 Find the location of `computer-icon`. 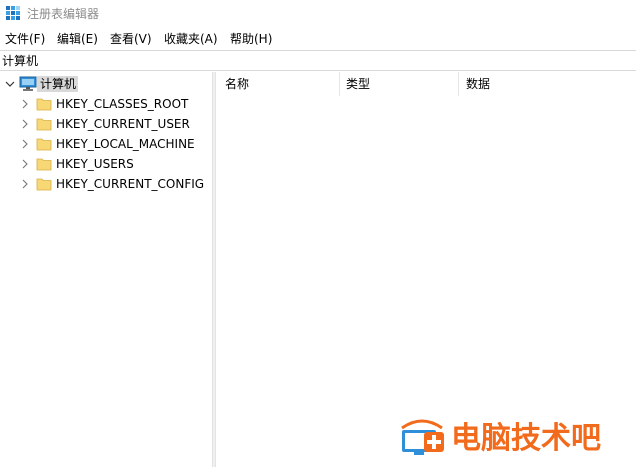

computer-icon is located at coordinates (28, 83).